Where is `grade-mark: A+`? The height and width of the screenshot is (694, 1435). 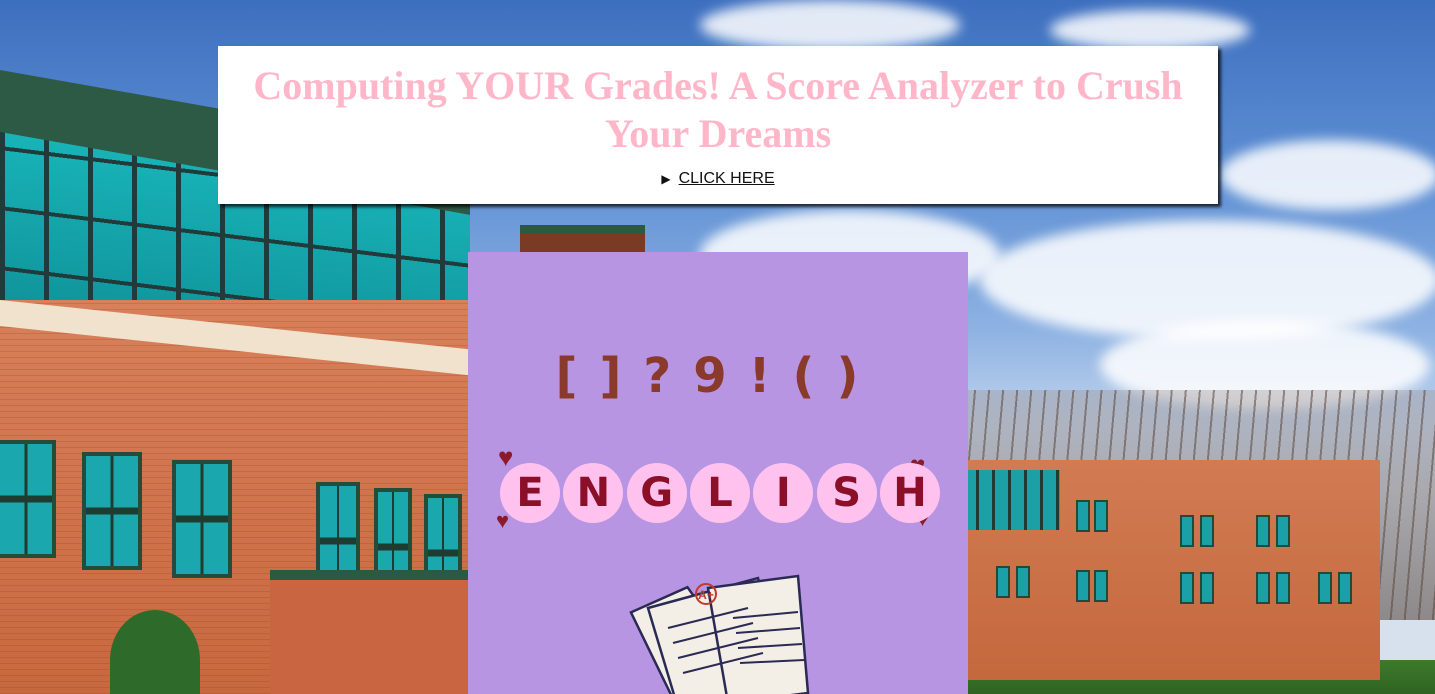 grade-mark: A+ is located at coordinates (706, 595).